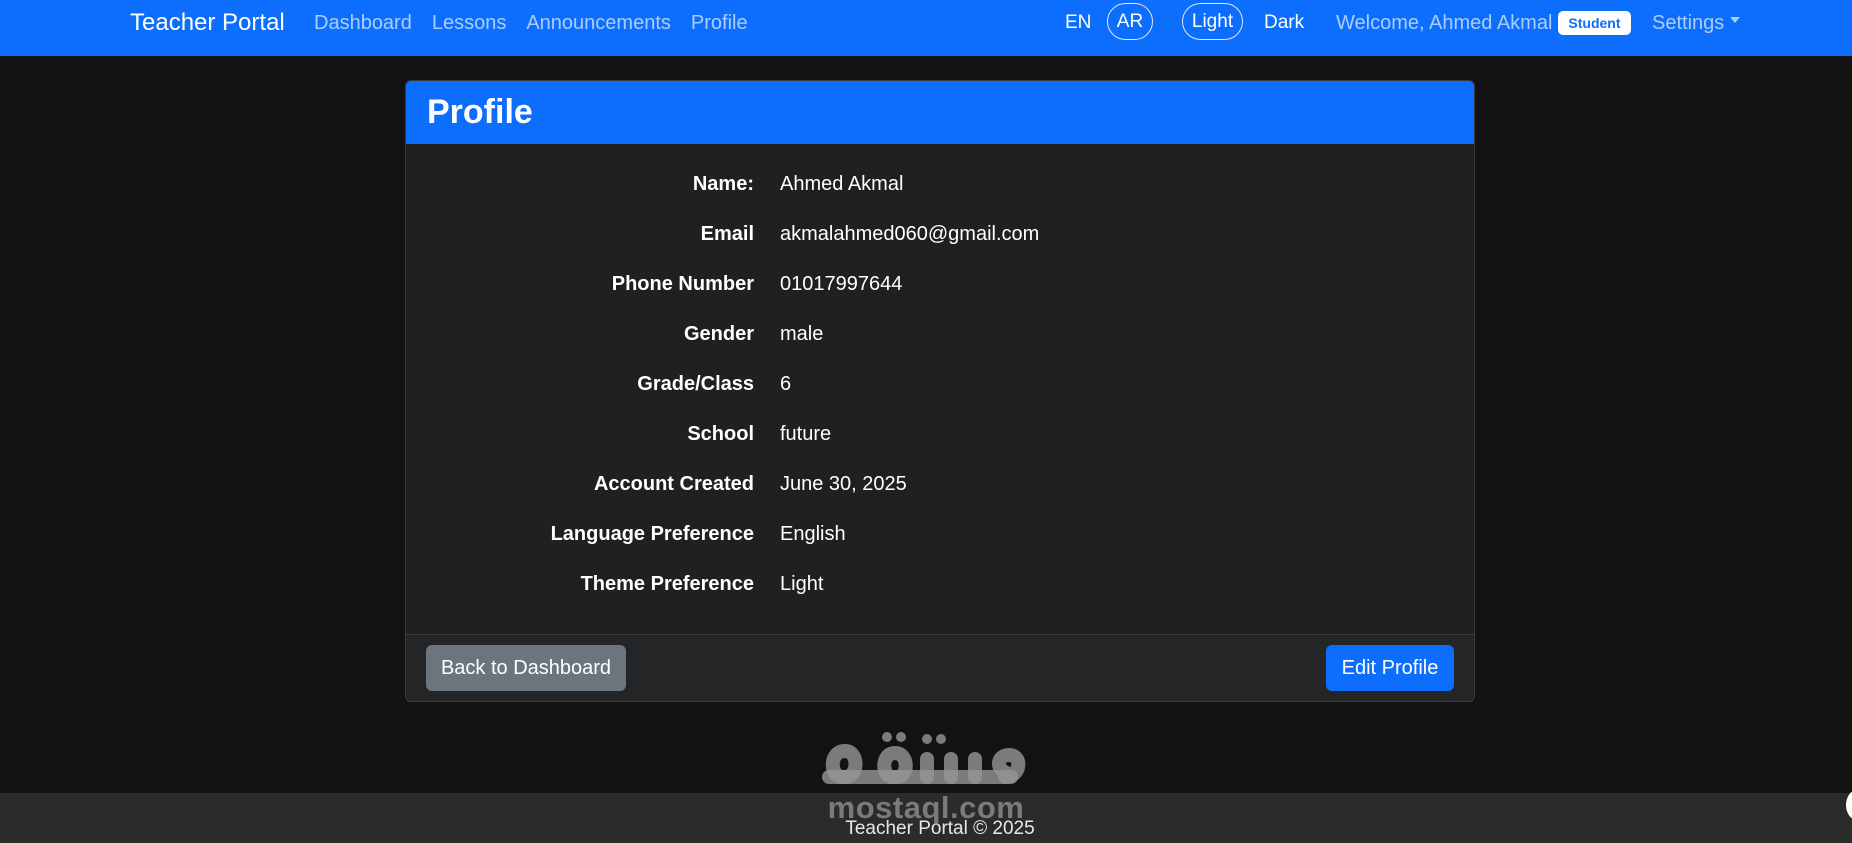 This screenshot has width=1852, height=843. What do you see at coordinates (1212, 21) in the screenshot?
I see `theme-light-button: Light` at bounding box center [1212, 21].